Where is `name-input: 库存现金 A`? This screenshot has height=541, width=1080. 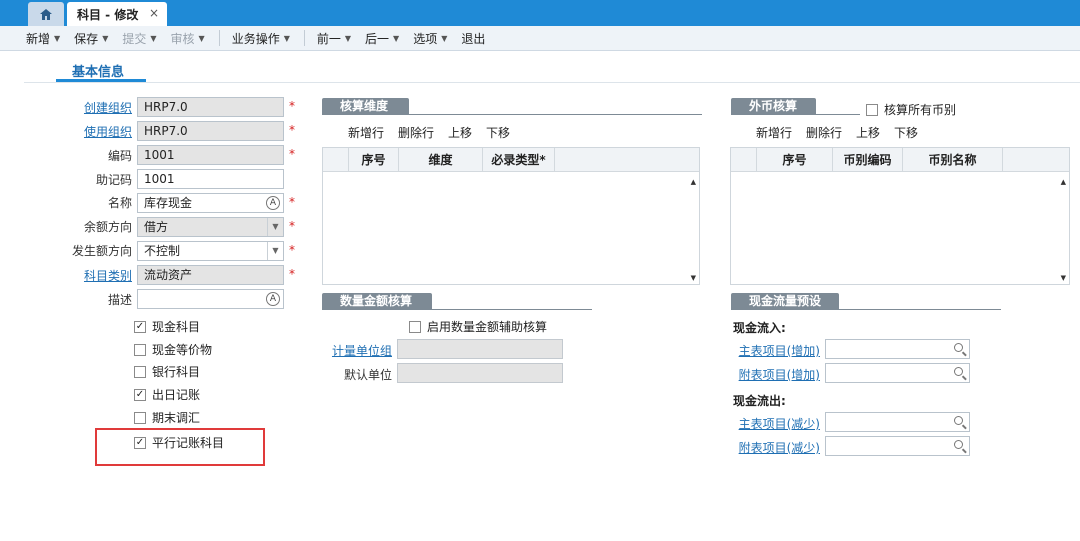 name-input: 库存现金 A is located at coordinates (210, 203).